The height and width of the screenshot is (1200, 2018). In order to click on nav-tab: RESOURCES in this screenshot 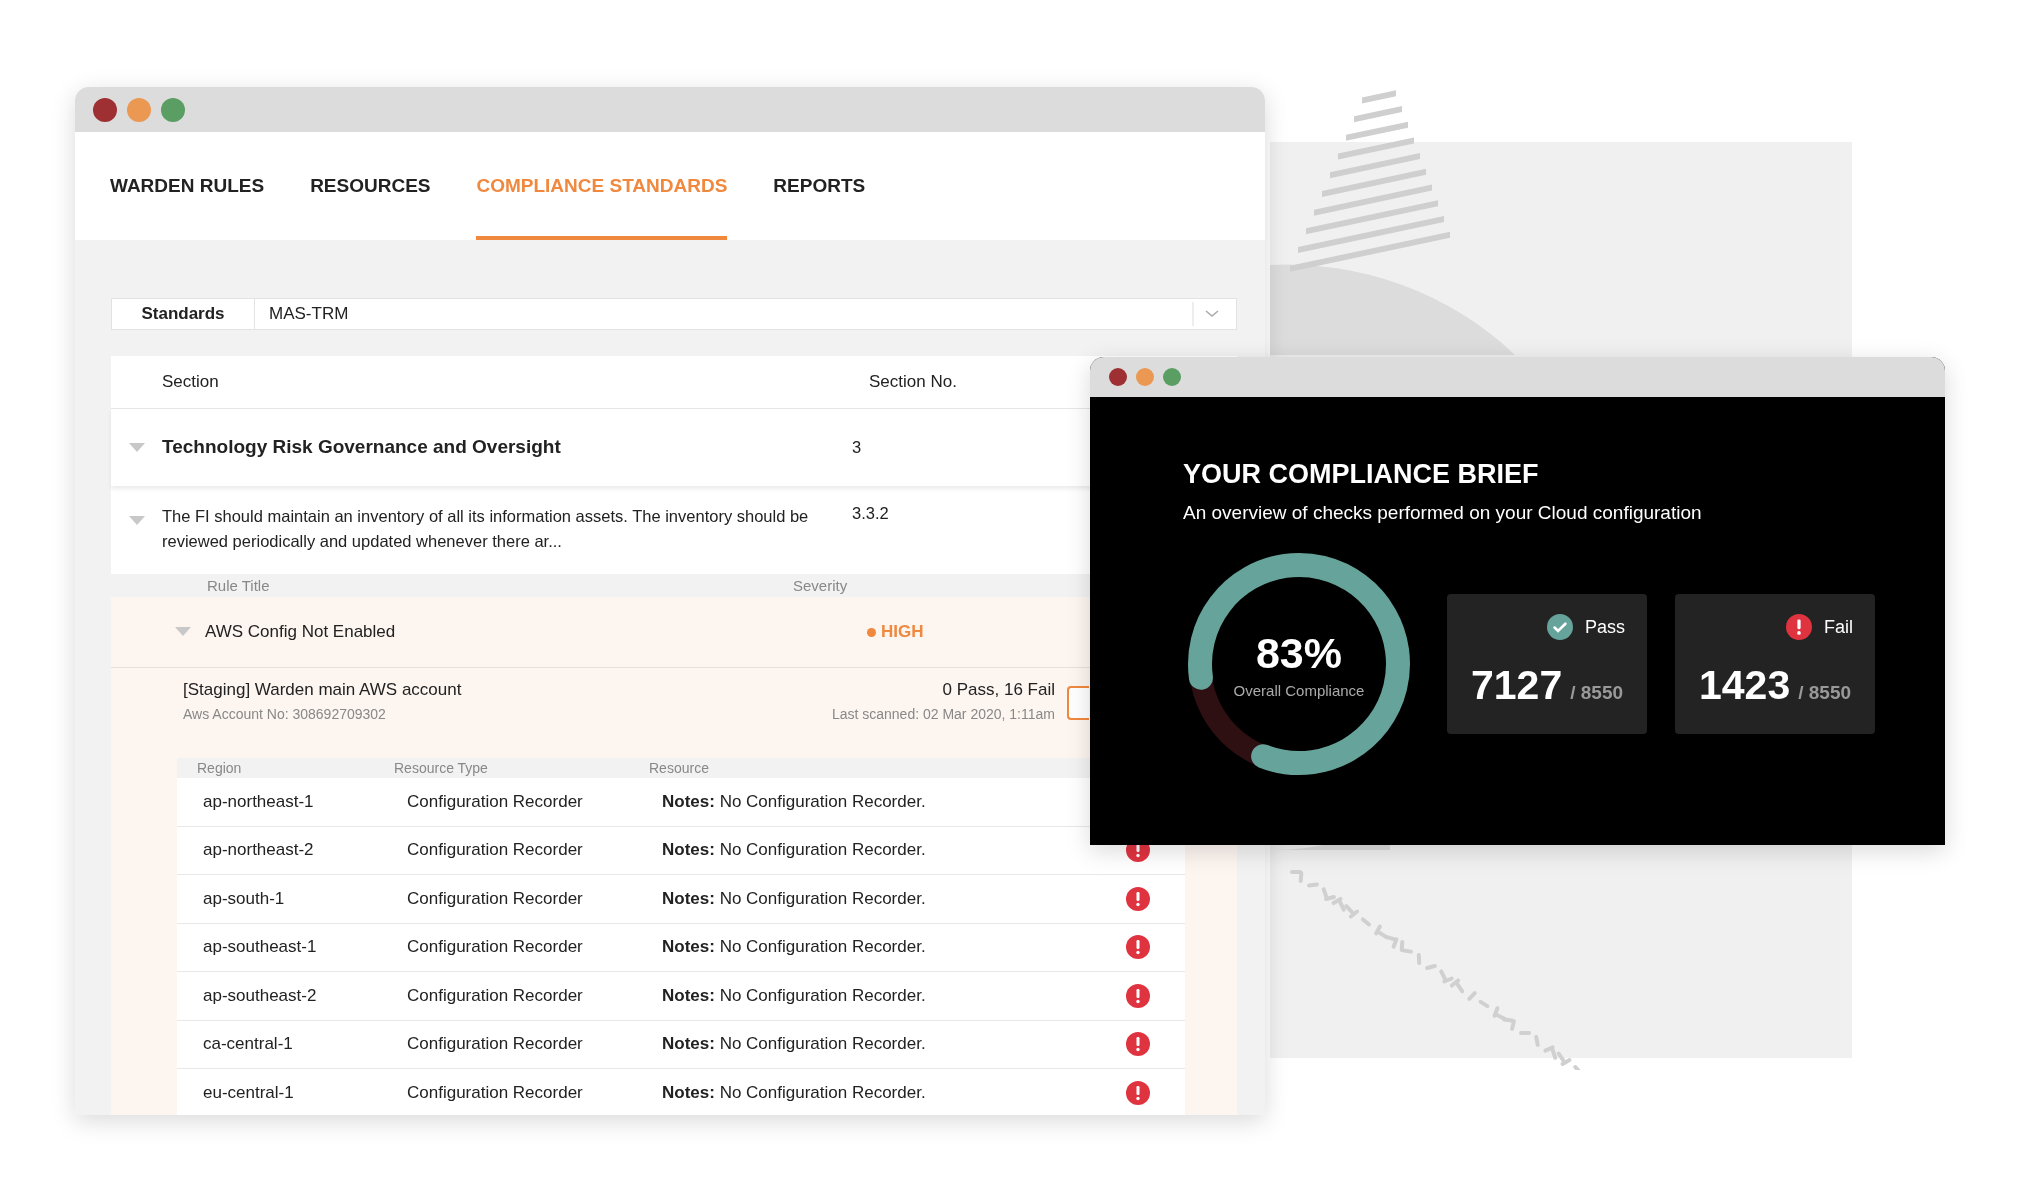, I will do `click(370, 186)`.